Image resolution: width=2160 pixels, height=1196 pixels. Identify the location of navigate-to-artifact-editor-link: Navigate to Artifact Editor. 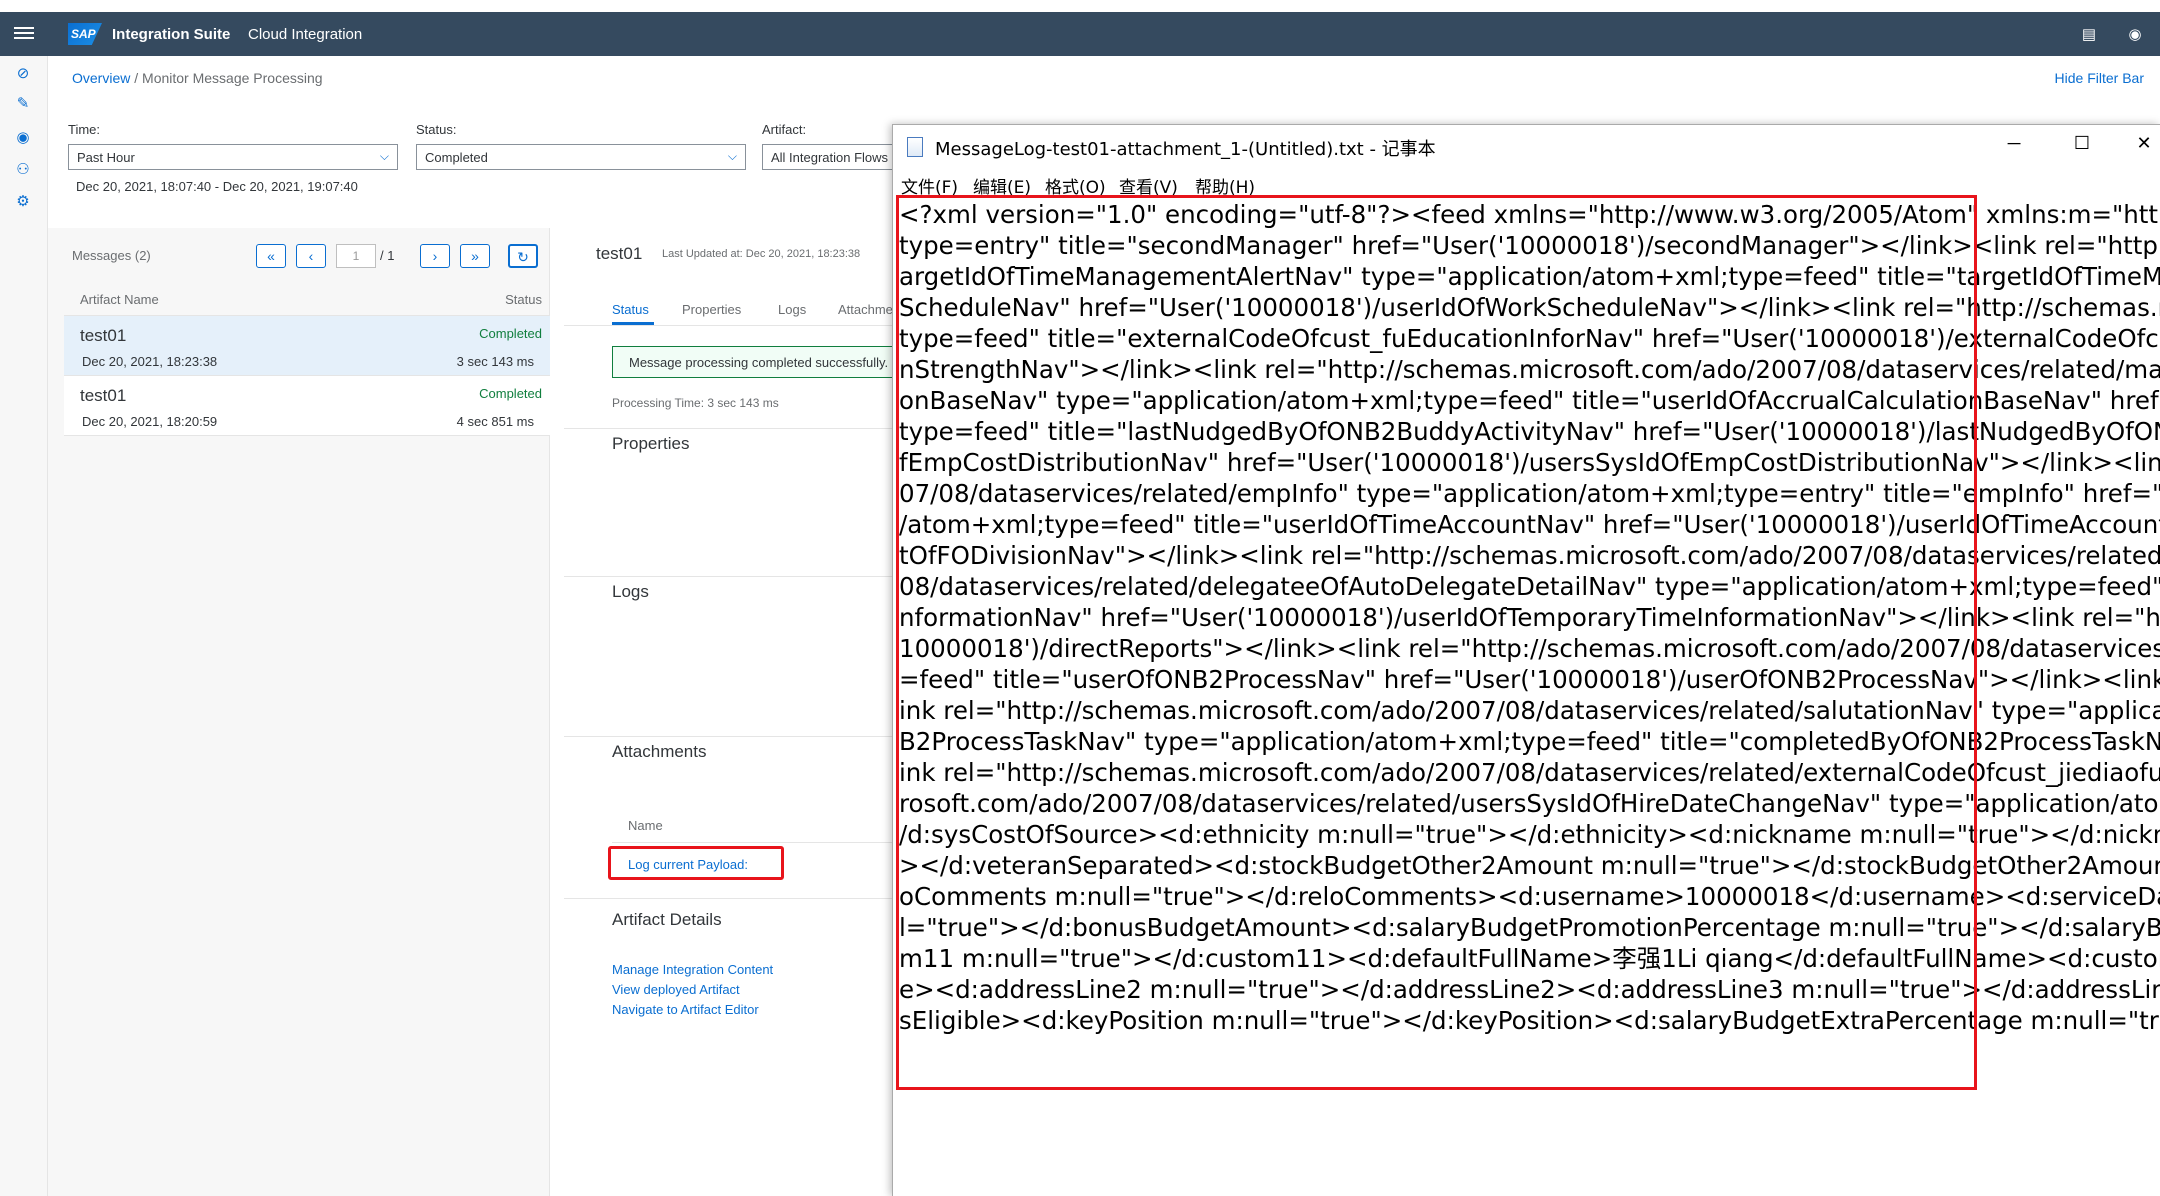
(685, 1009).